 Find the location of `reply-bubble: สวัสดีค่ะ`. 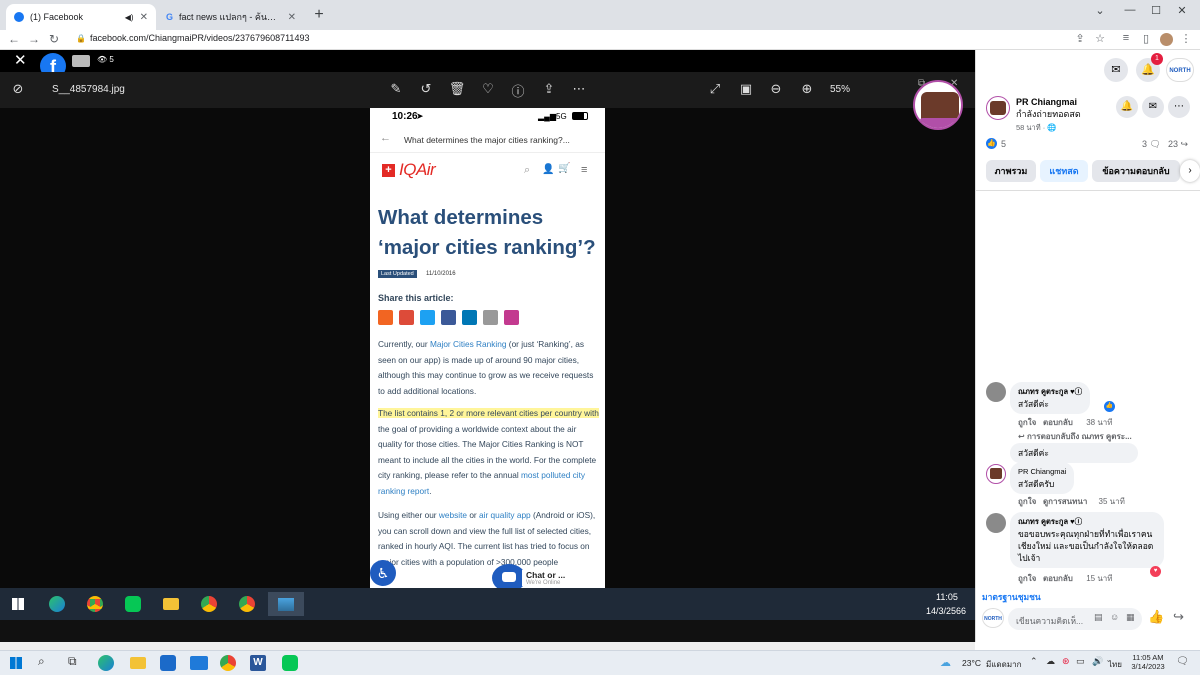

reply-bubble: สวัสดีค่ะ is located at coordinates (1074, 453).